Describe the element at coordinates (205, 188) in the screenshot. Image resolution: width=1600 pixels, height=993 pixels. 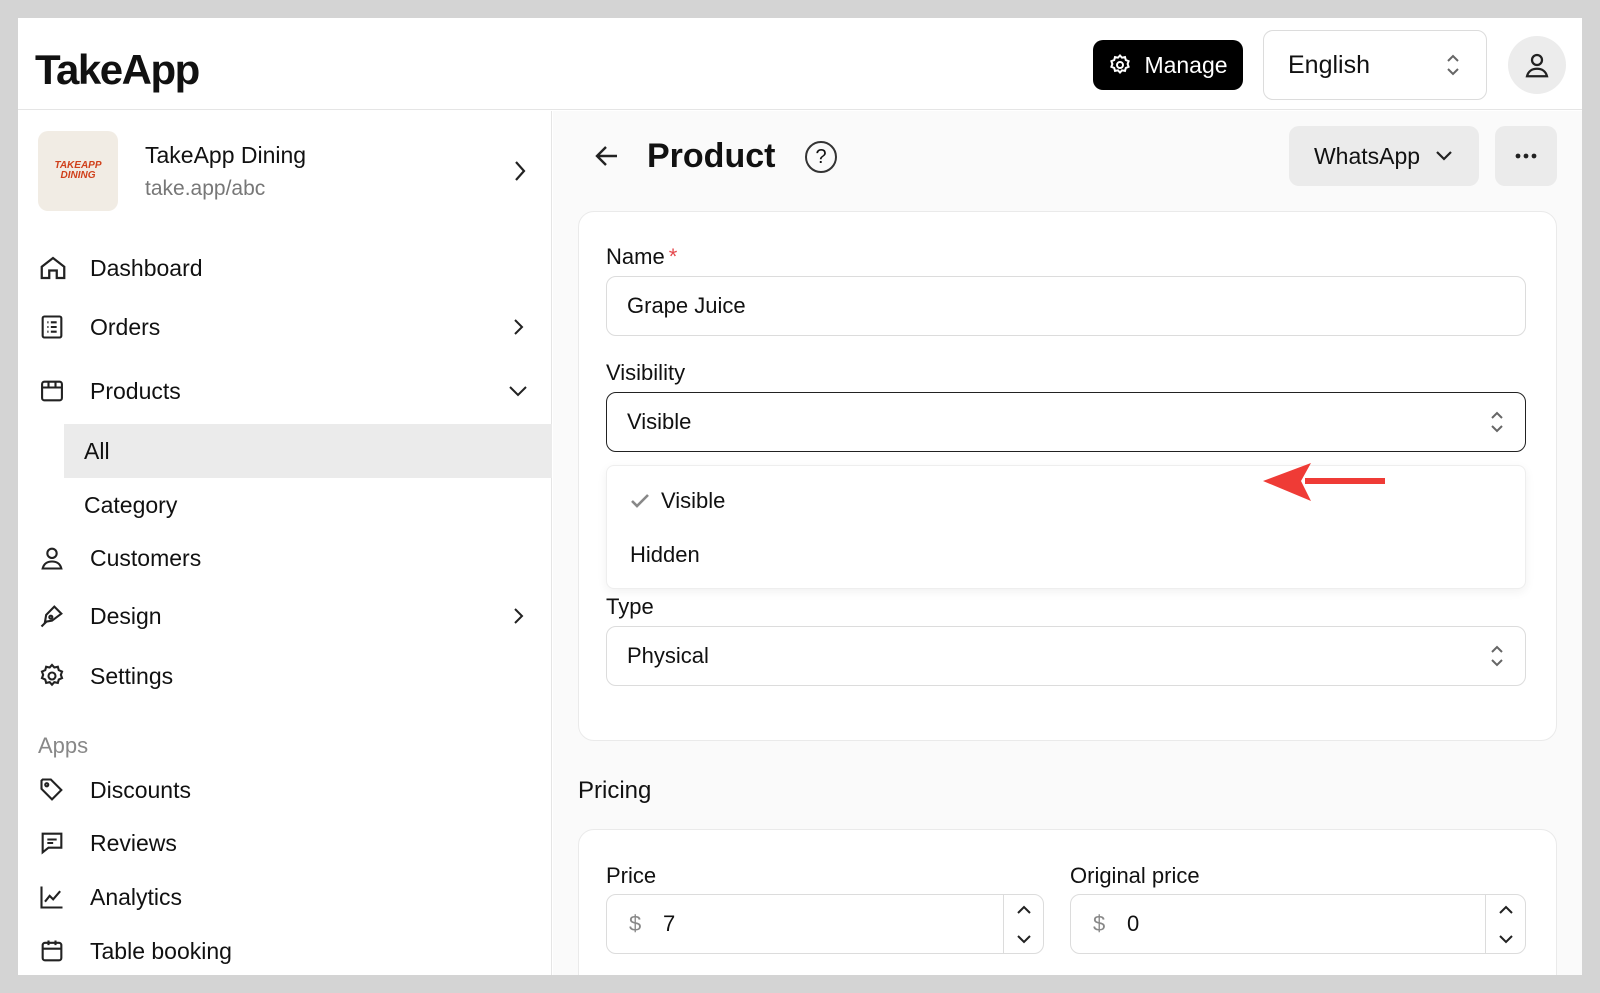
I see `store-url: take.app/abc` at that location.